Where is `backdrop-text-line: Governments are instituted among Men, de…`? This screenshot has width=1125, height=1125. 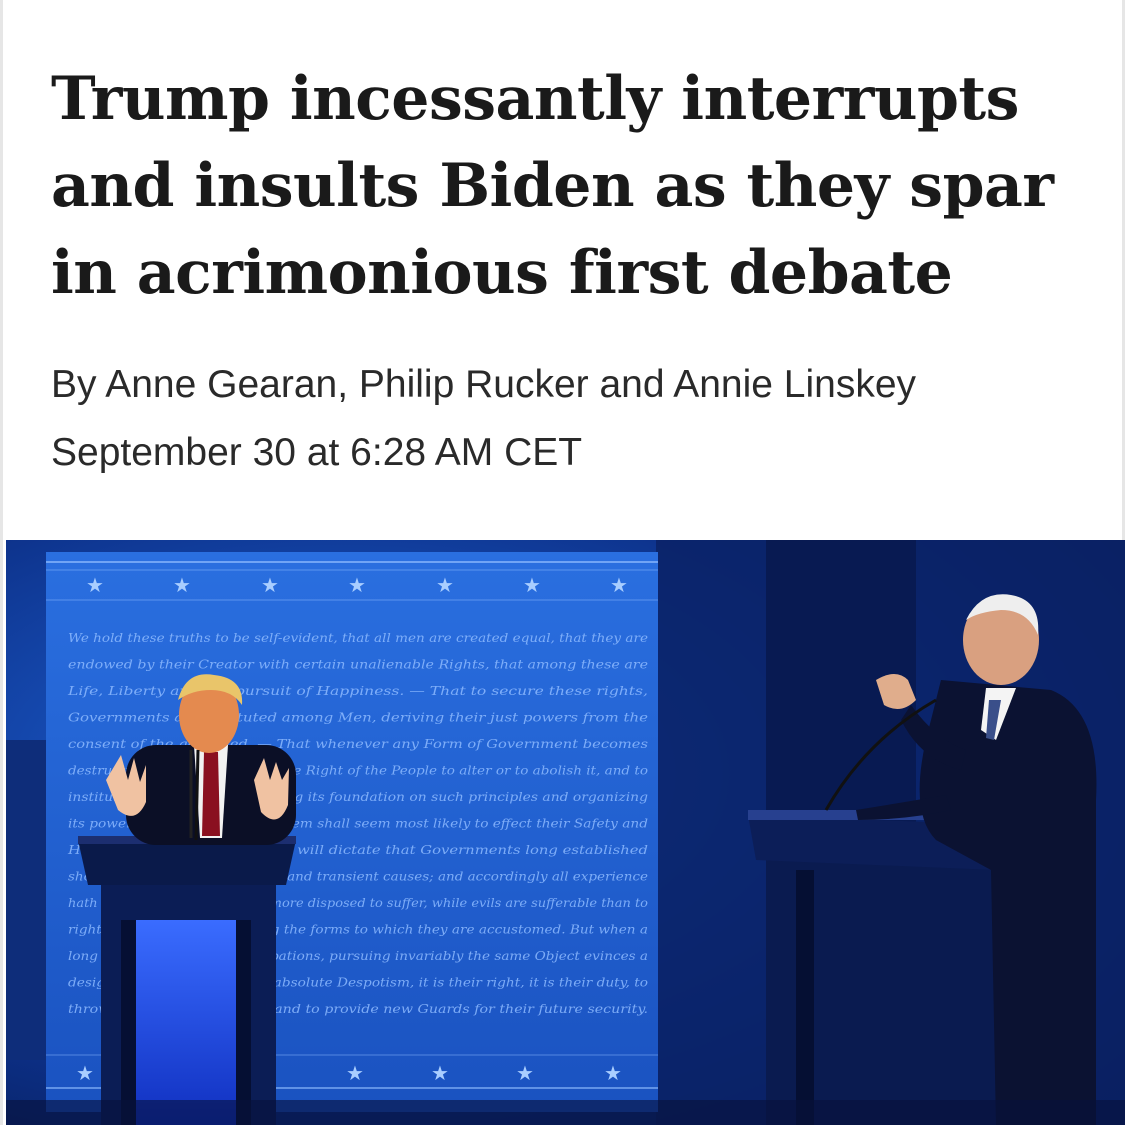 backdrop-text-line: Governments are instituted among Men, de… is located at coordinates (358, 717).